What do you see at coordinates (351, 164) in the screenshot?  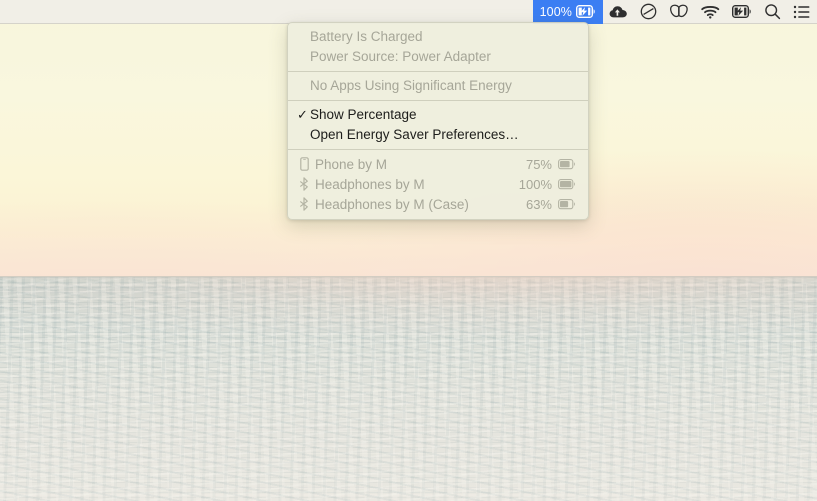 I see `device-name-label: Phone by M` at bounding box center [351, 164].